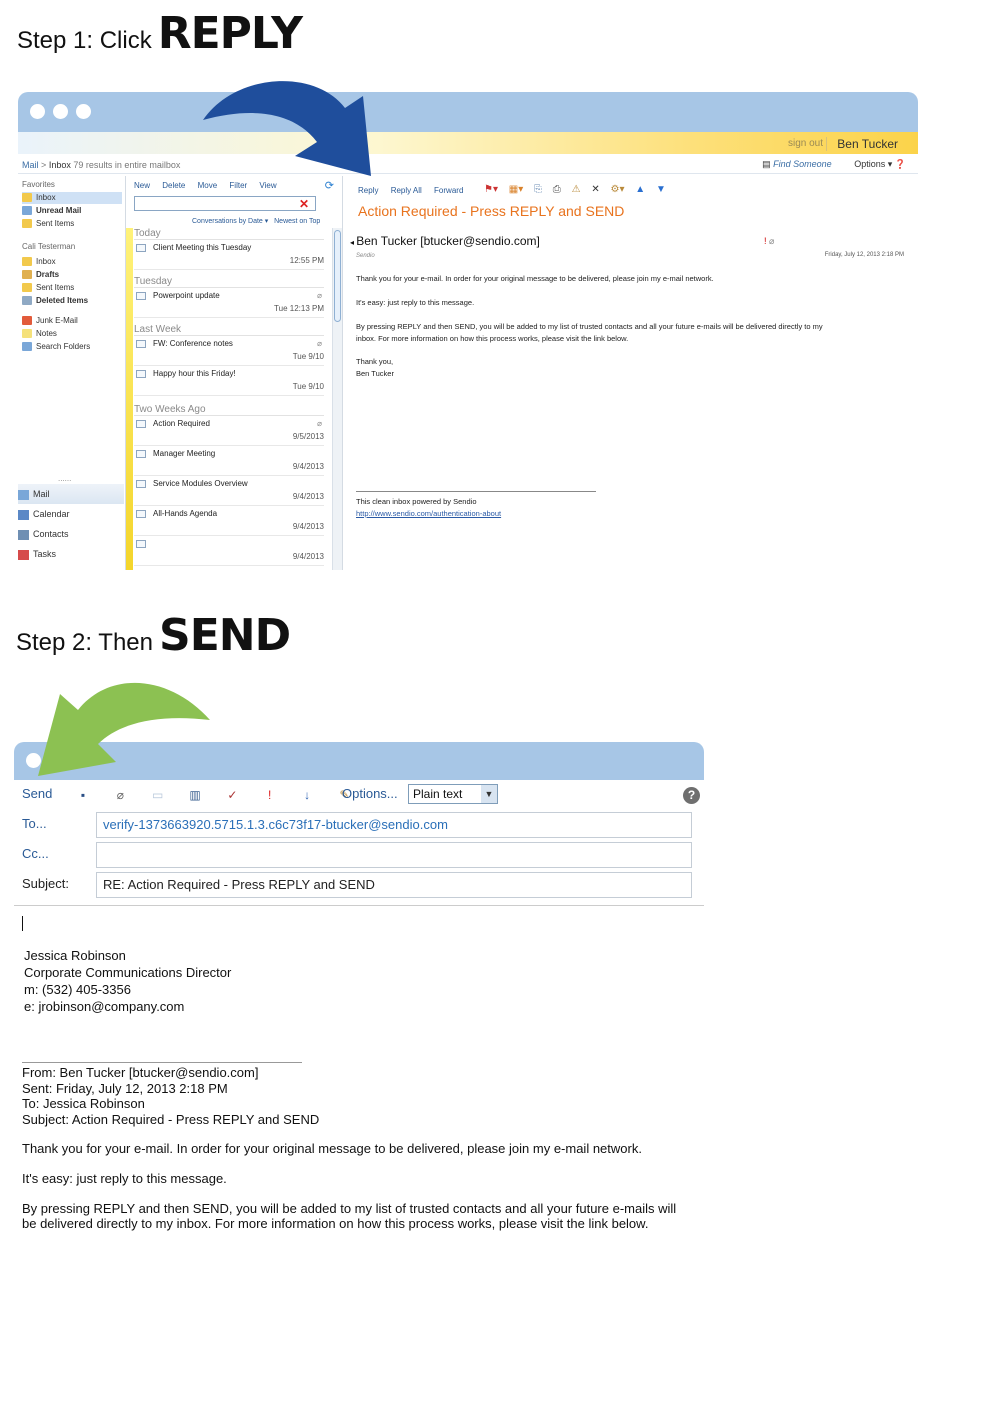  What do you see at coordinates (229, 303) in the screenshot?
I see `list-item: Powerpoint update ⌀ Tue 12:13 PM` at bounding box center [229, 303].